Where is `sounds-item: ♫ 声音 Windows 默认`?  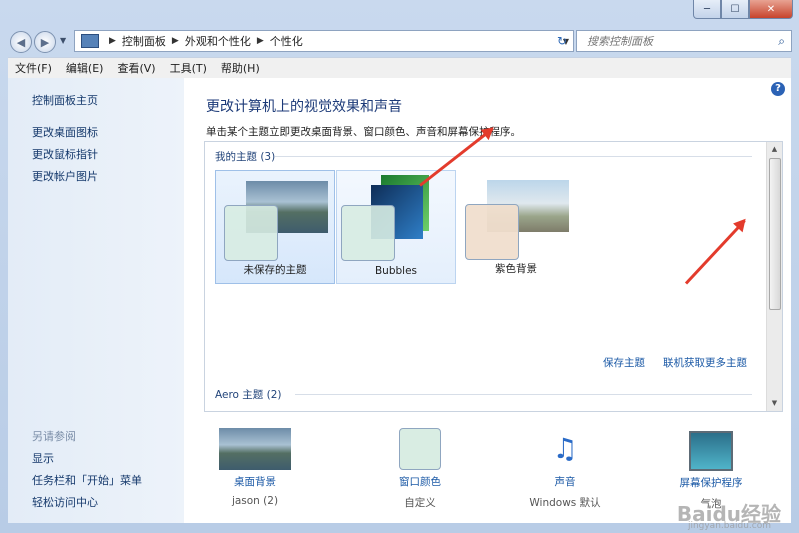 sounds-item: ♫ 声音 Windows 默认 is located at coordinates (565, 469).